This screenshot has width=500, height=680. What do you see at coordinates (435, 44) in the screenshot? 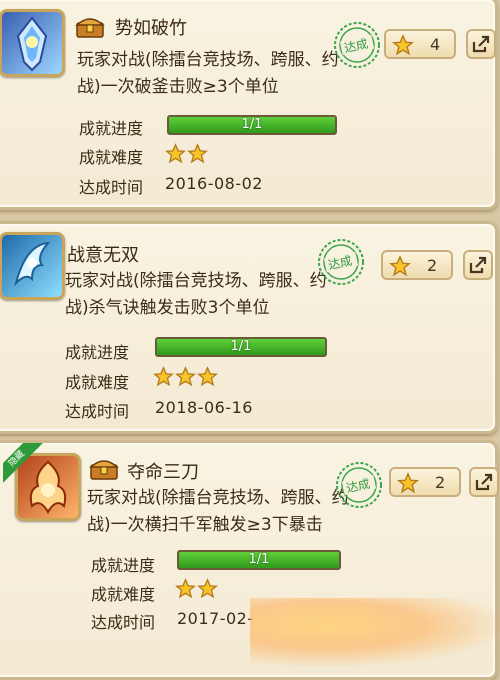
I see `reward-count: 4` at bounding box center [435, 44].